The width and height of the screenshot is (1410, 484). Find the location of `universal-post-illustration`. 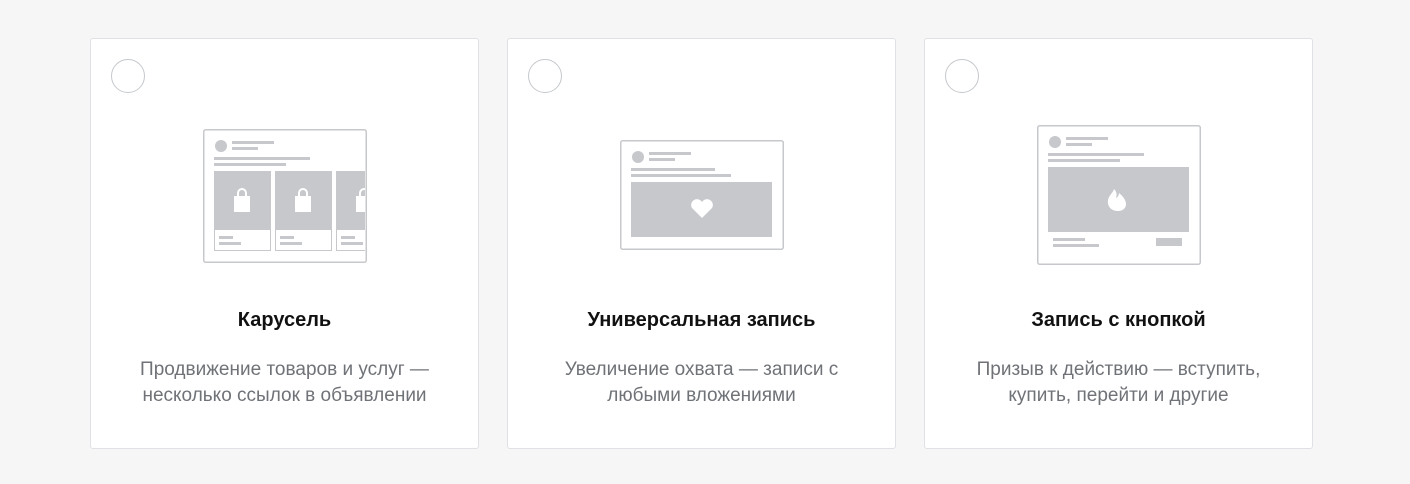

universal-post-illustration is located at coordinates (701, 194).